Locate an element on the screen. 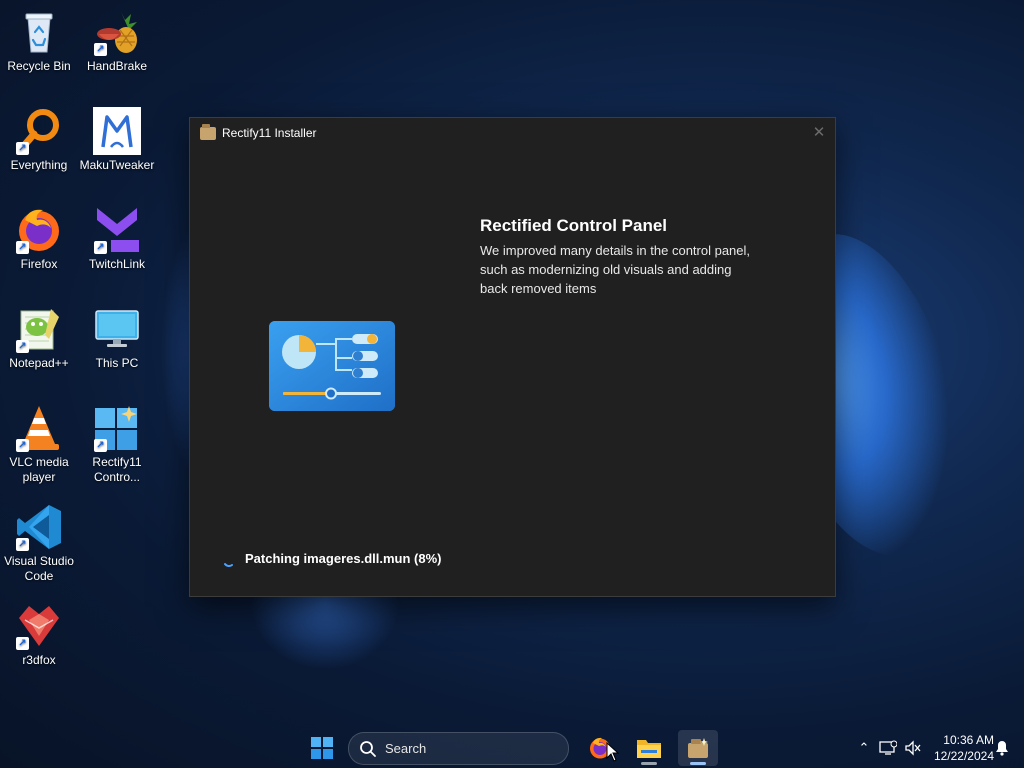 This screenshot has width=1024, height=768. desktop-icon-label: This PC is located at coordinates (117, 363).